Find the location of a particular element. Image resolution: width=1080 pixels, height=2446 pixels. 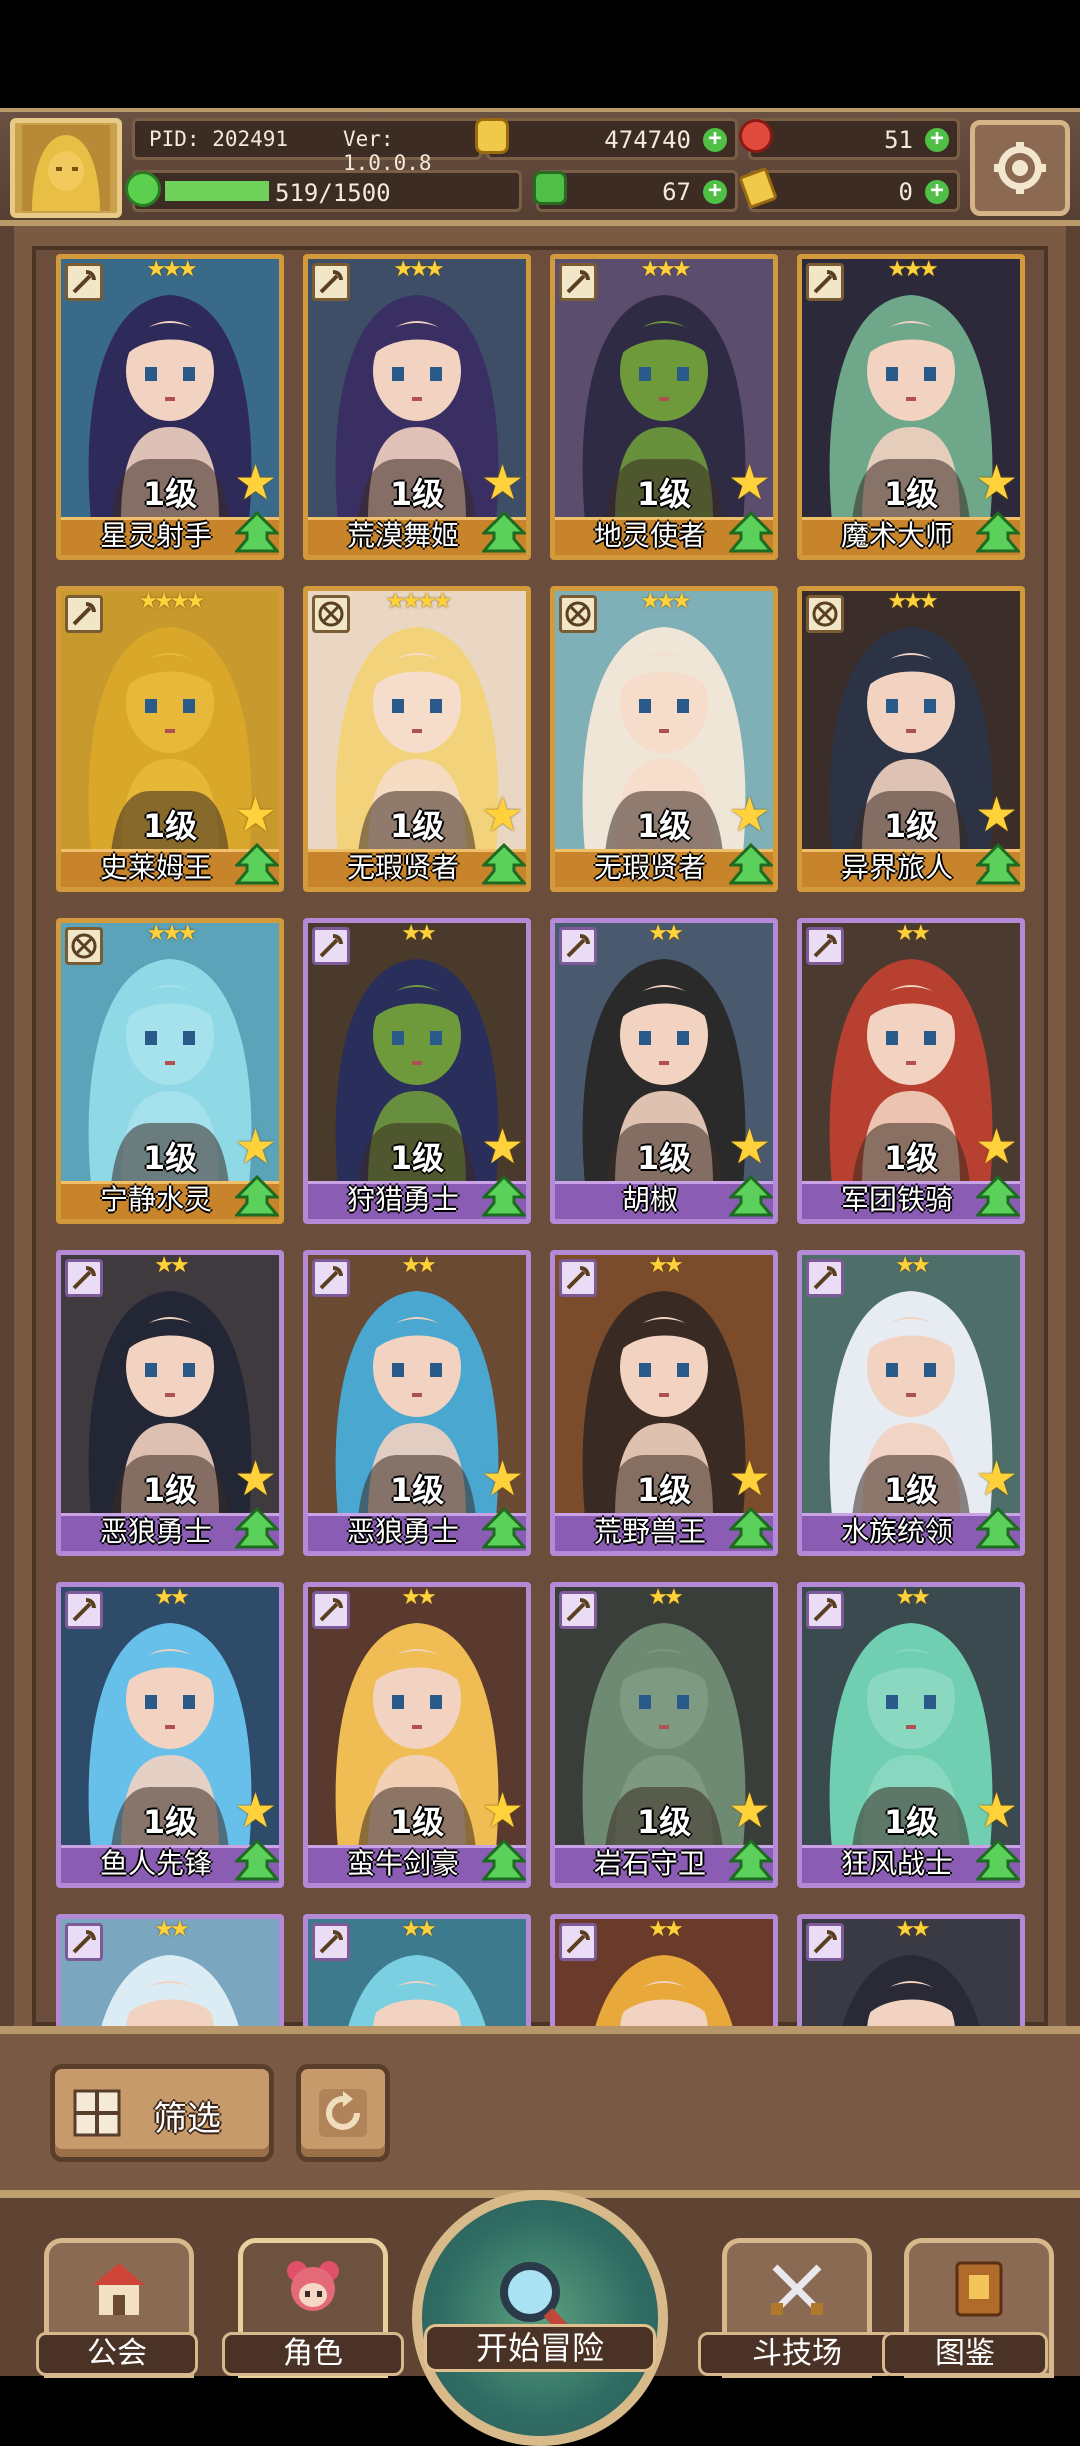

pid-version-slot: PID: 202491 Ver: 1.0.0.8 is located at coordinates (307, 146).